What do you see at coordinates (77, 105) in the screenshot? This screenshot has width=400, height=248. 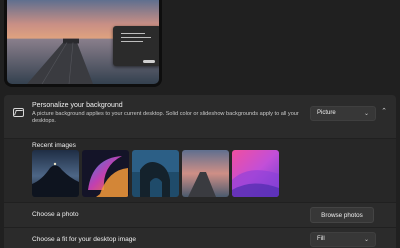 I see `background-title: Personalize your background` at bounding box center [77, 105].